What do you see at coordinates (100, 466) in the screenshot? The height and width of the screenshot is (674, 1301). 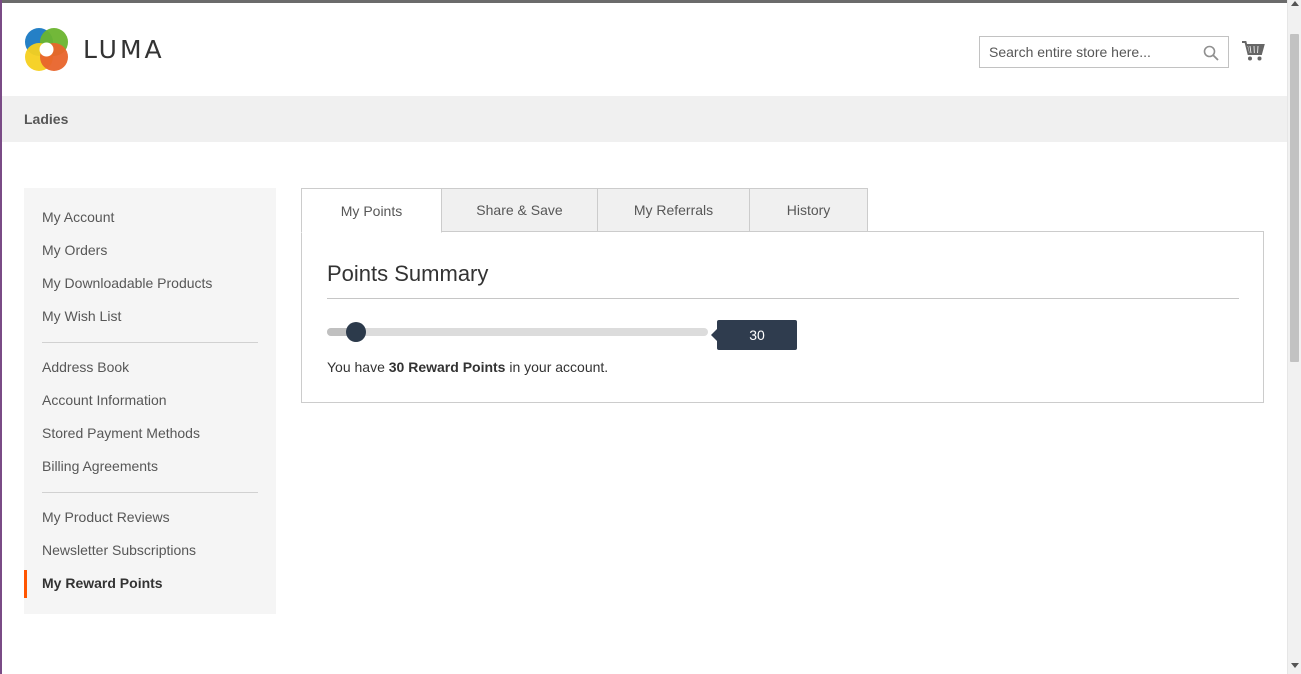 I see `sidebar-item-billing-agreements: Billing Agreements` at bounding box center [100, 466].